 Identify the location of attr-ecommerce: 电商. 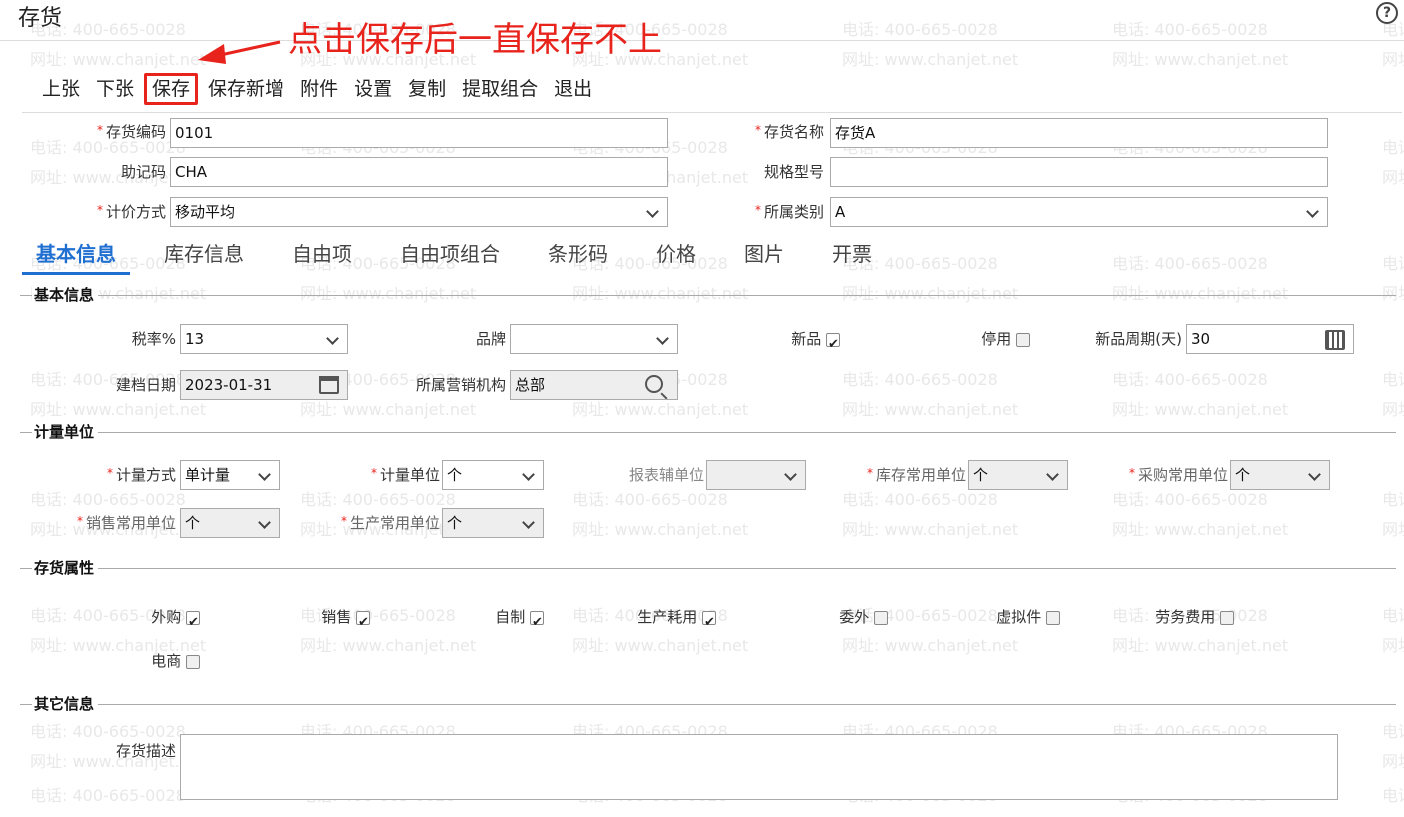
(150, 661).